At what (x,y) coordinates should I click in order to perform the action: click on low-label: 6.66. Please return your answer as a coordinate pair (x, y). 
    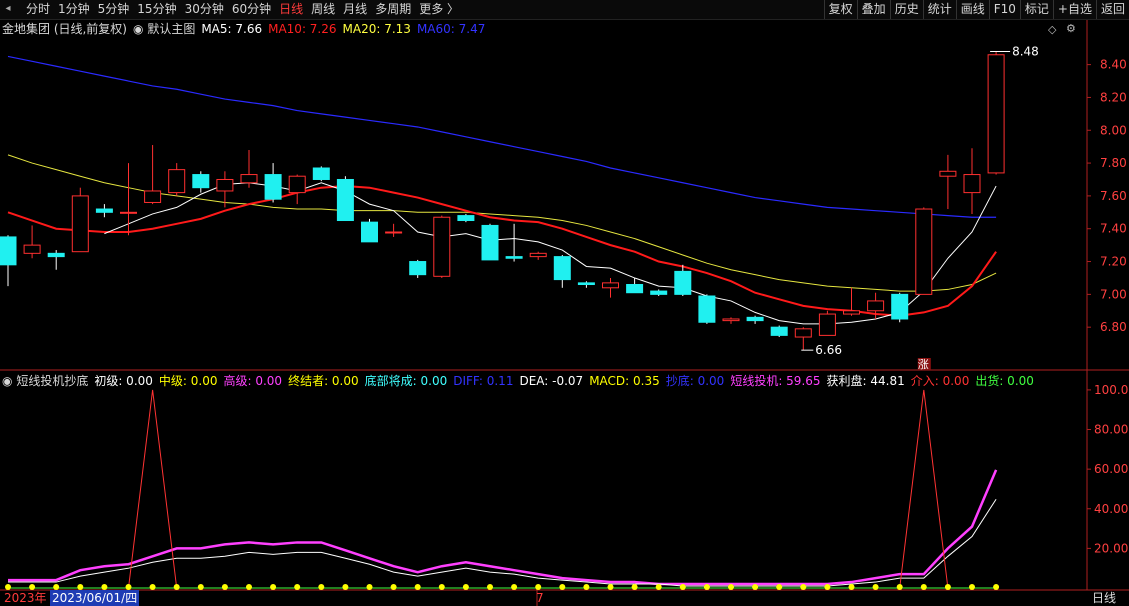
    Looking at the image, I should click on (828, 350).